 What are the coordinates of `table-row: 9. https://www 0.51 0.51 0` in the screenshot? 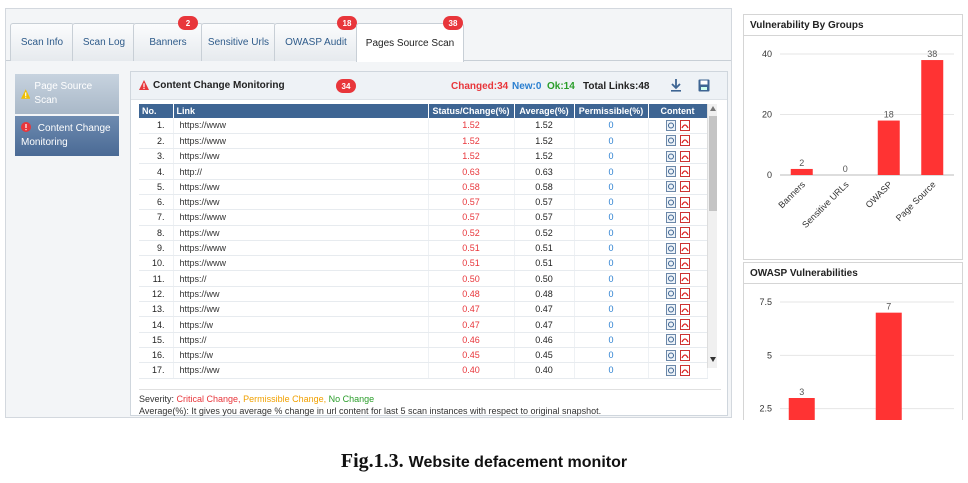 It's located at (423, 248).